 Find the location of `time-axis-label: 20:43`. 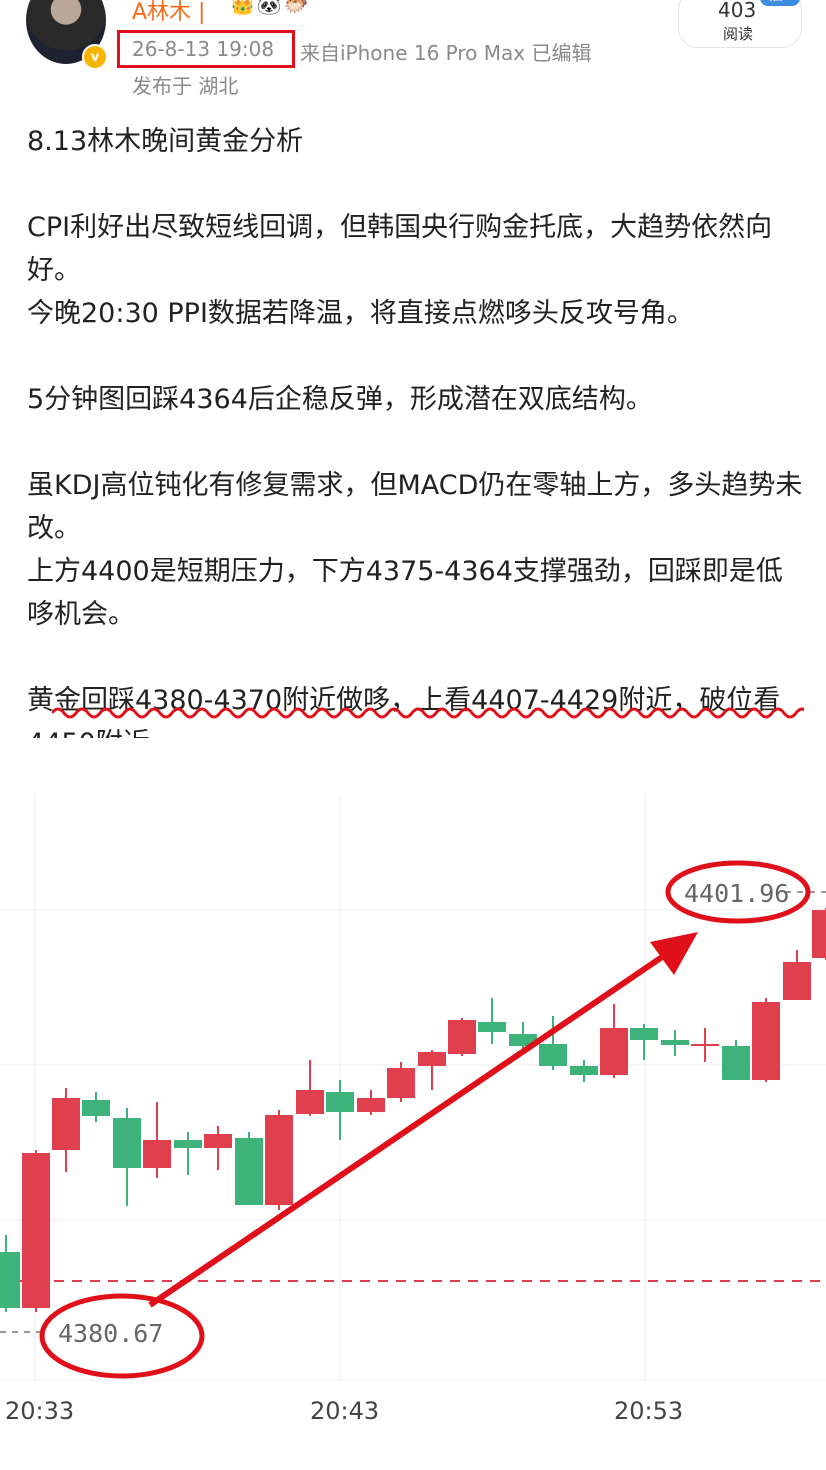

time-axis-label: 20:43 is located at coordinates (345, 1411).